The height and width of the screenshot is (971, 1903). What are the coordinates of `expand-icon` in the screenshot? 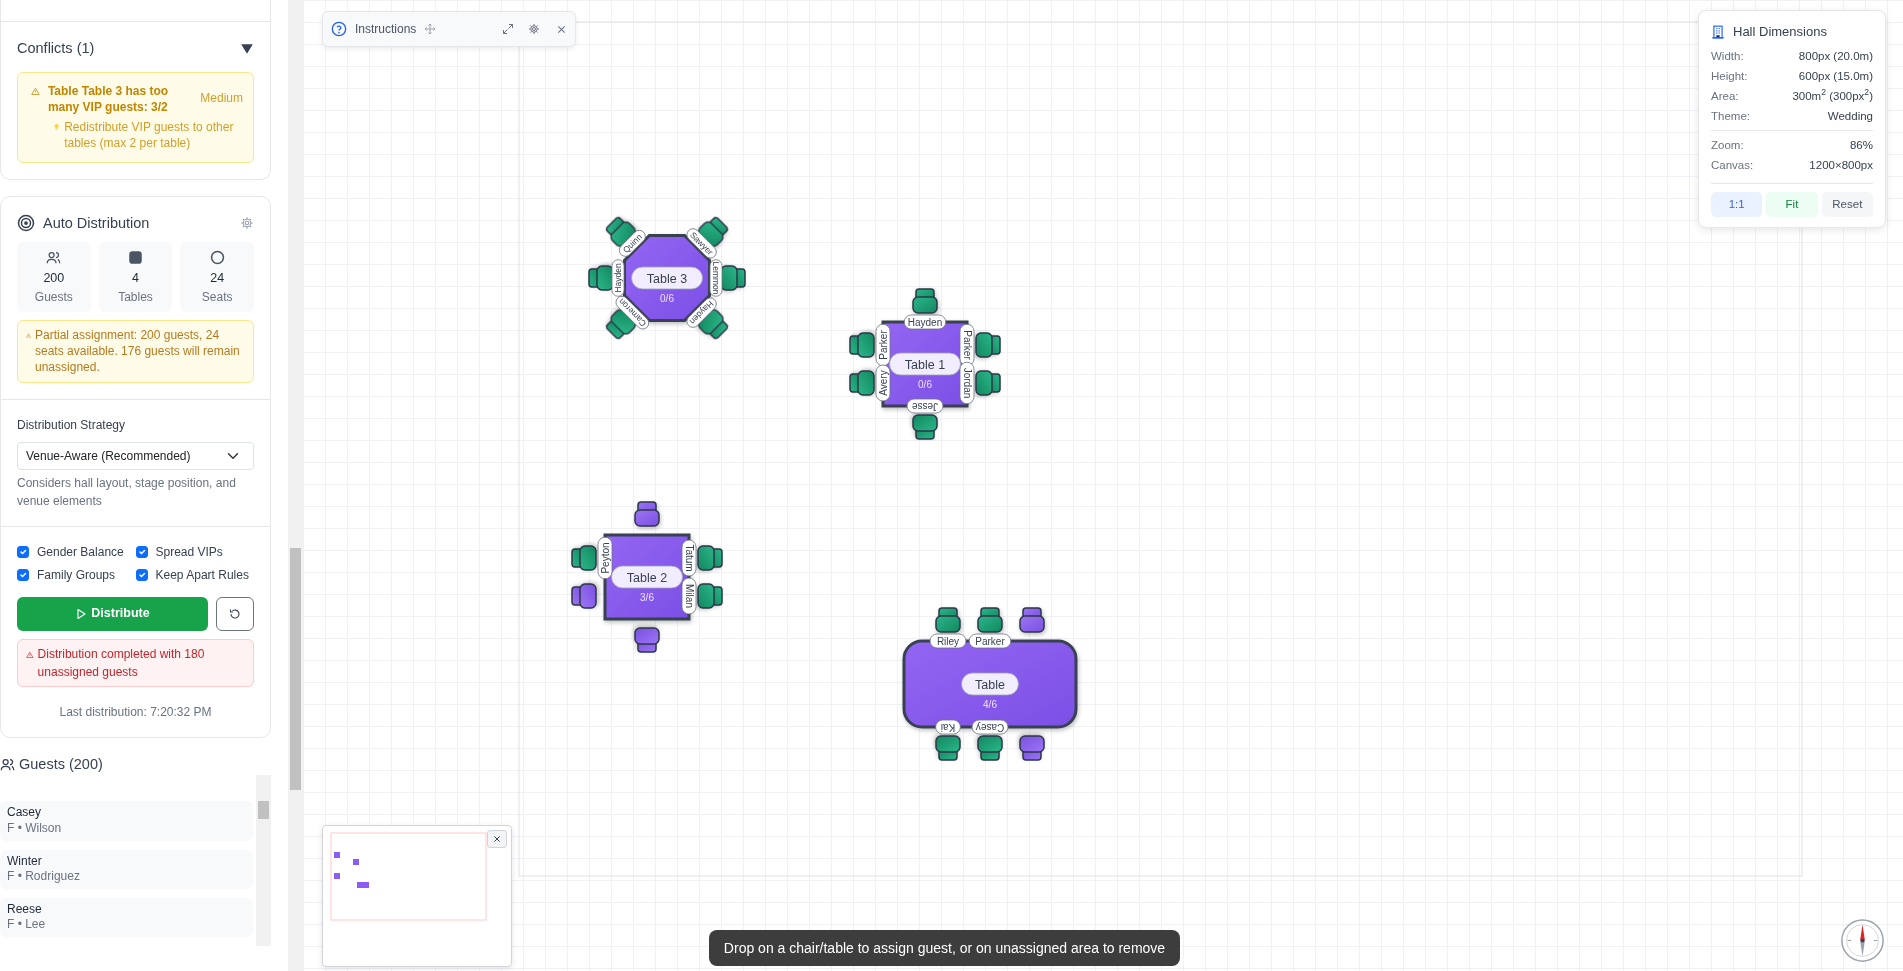 It's located at (508, 29).